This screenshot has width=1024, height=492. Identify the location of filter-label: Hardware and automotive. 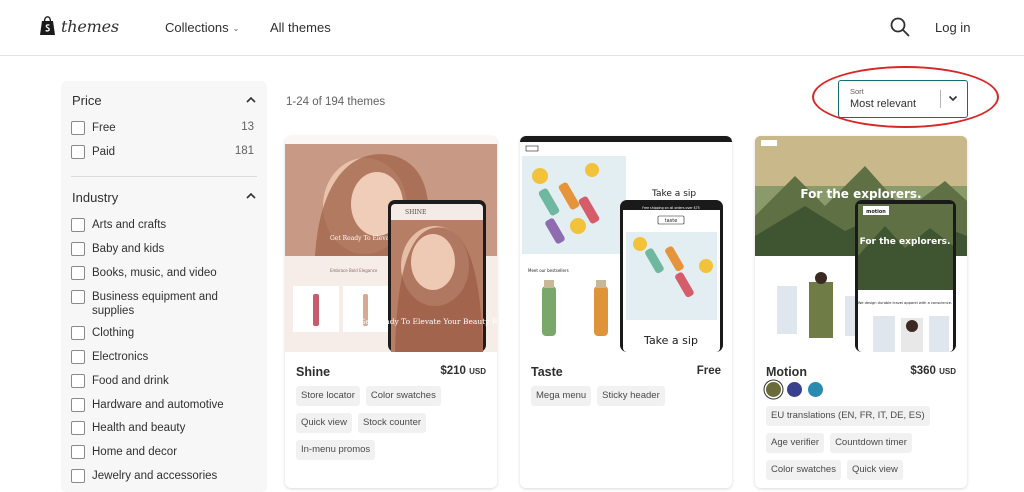
(158, 405).